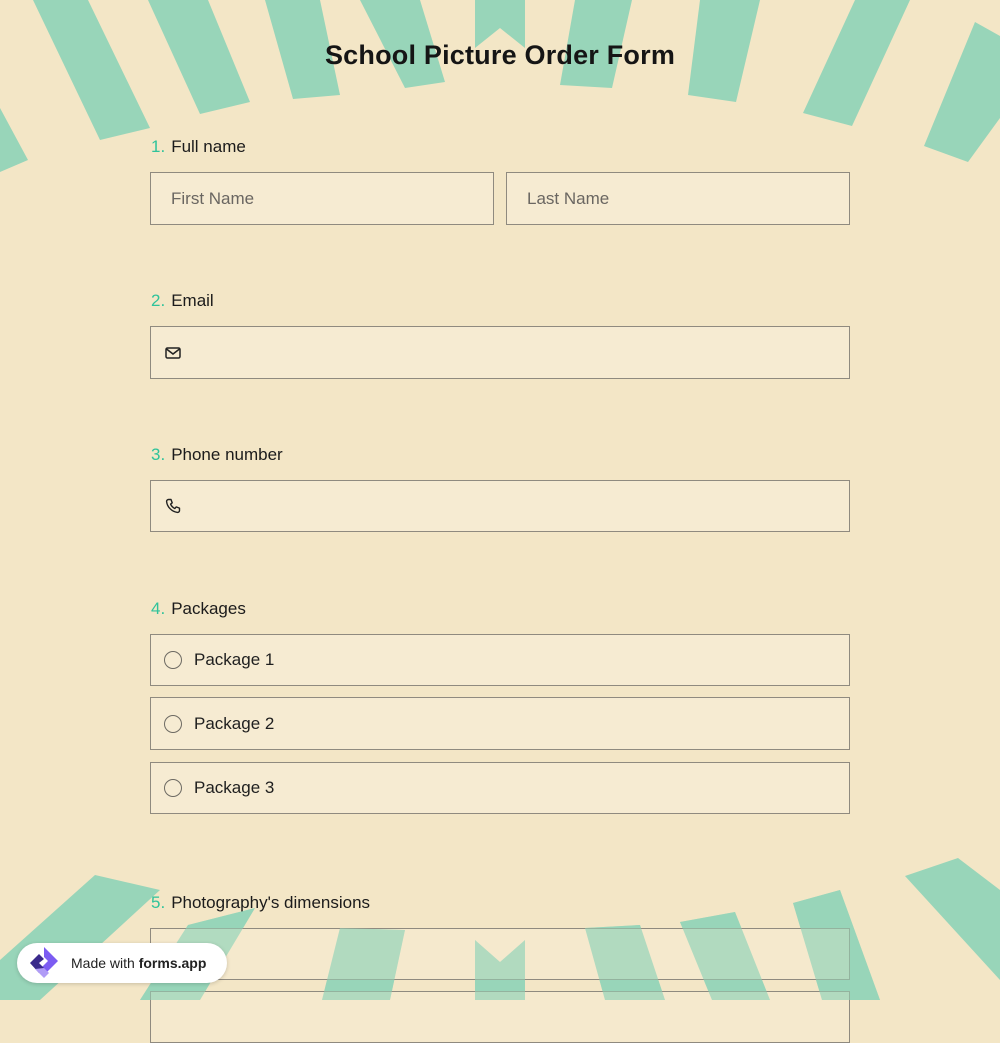 The image size is (1000, 1043). I want to click on badge-text: Made with forms.app, so click(138, 963).